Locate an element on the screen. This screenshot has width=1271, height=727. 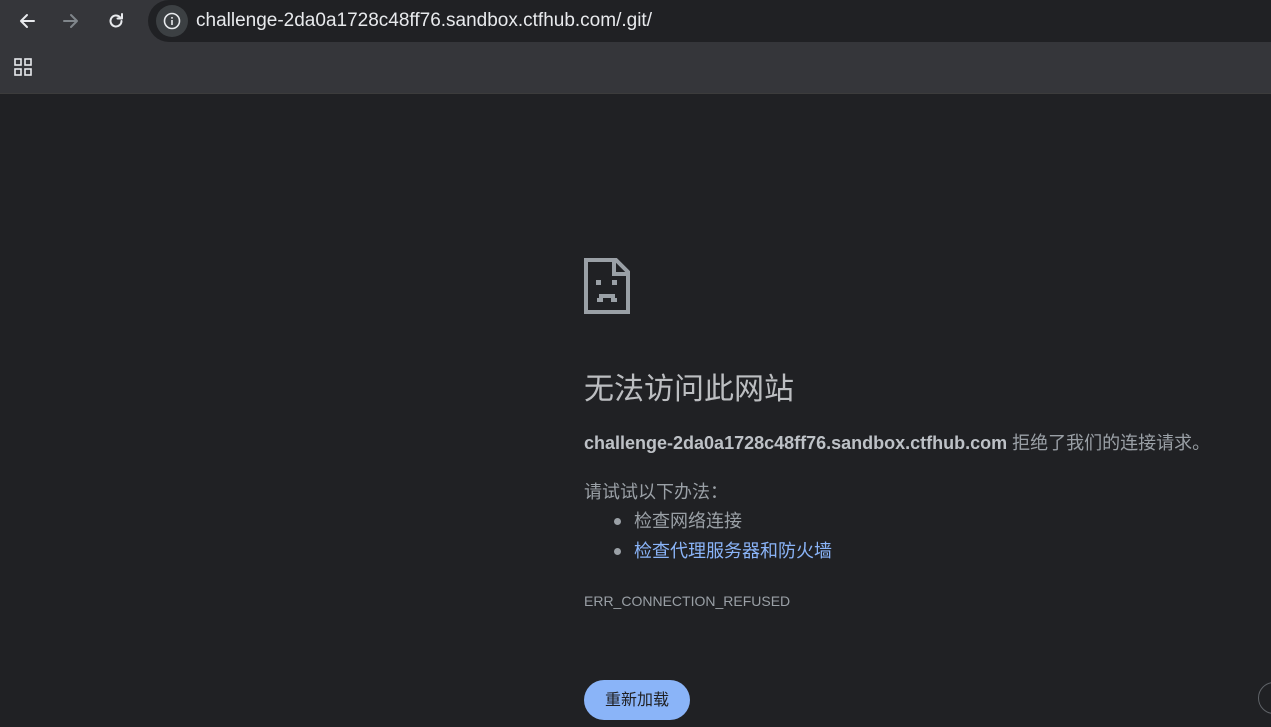
site-info-button is located at coordinates (172, 21).